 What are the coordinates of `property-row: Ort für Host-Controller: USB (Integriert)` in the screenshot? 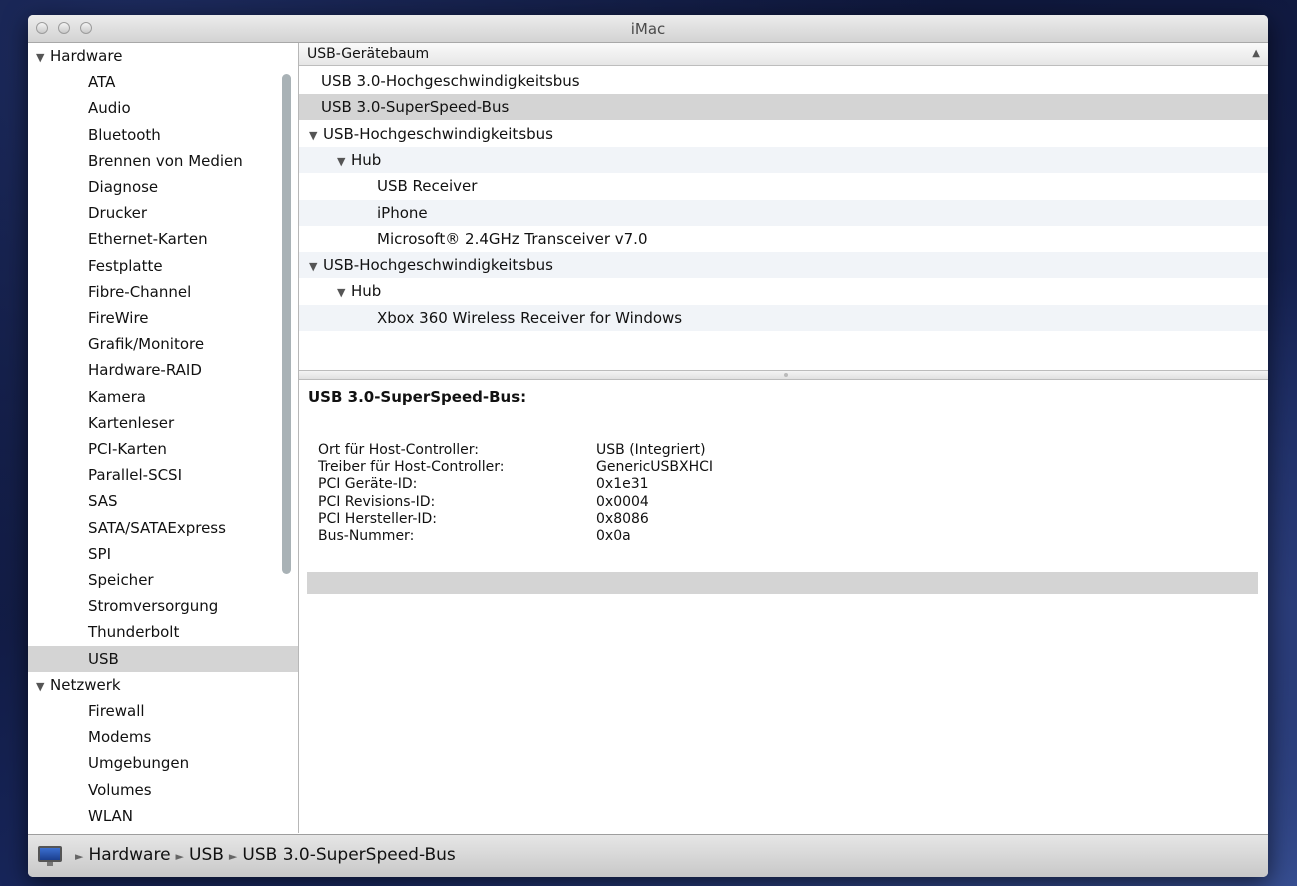 It's located at (512, 450).